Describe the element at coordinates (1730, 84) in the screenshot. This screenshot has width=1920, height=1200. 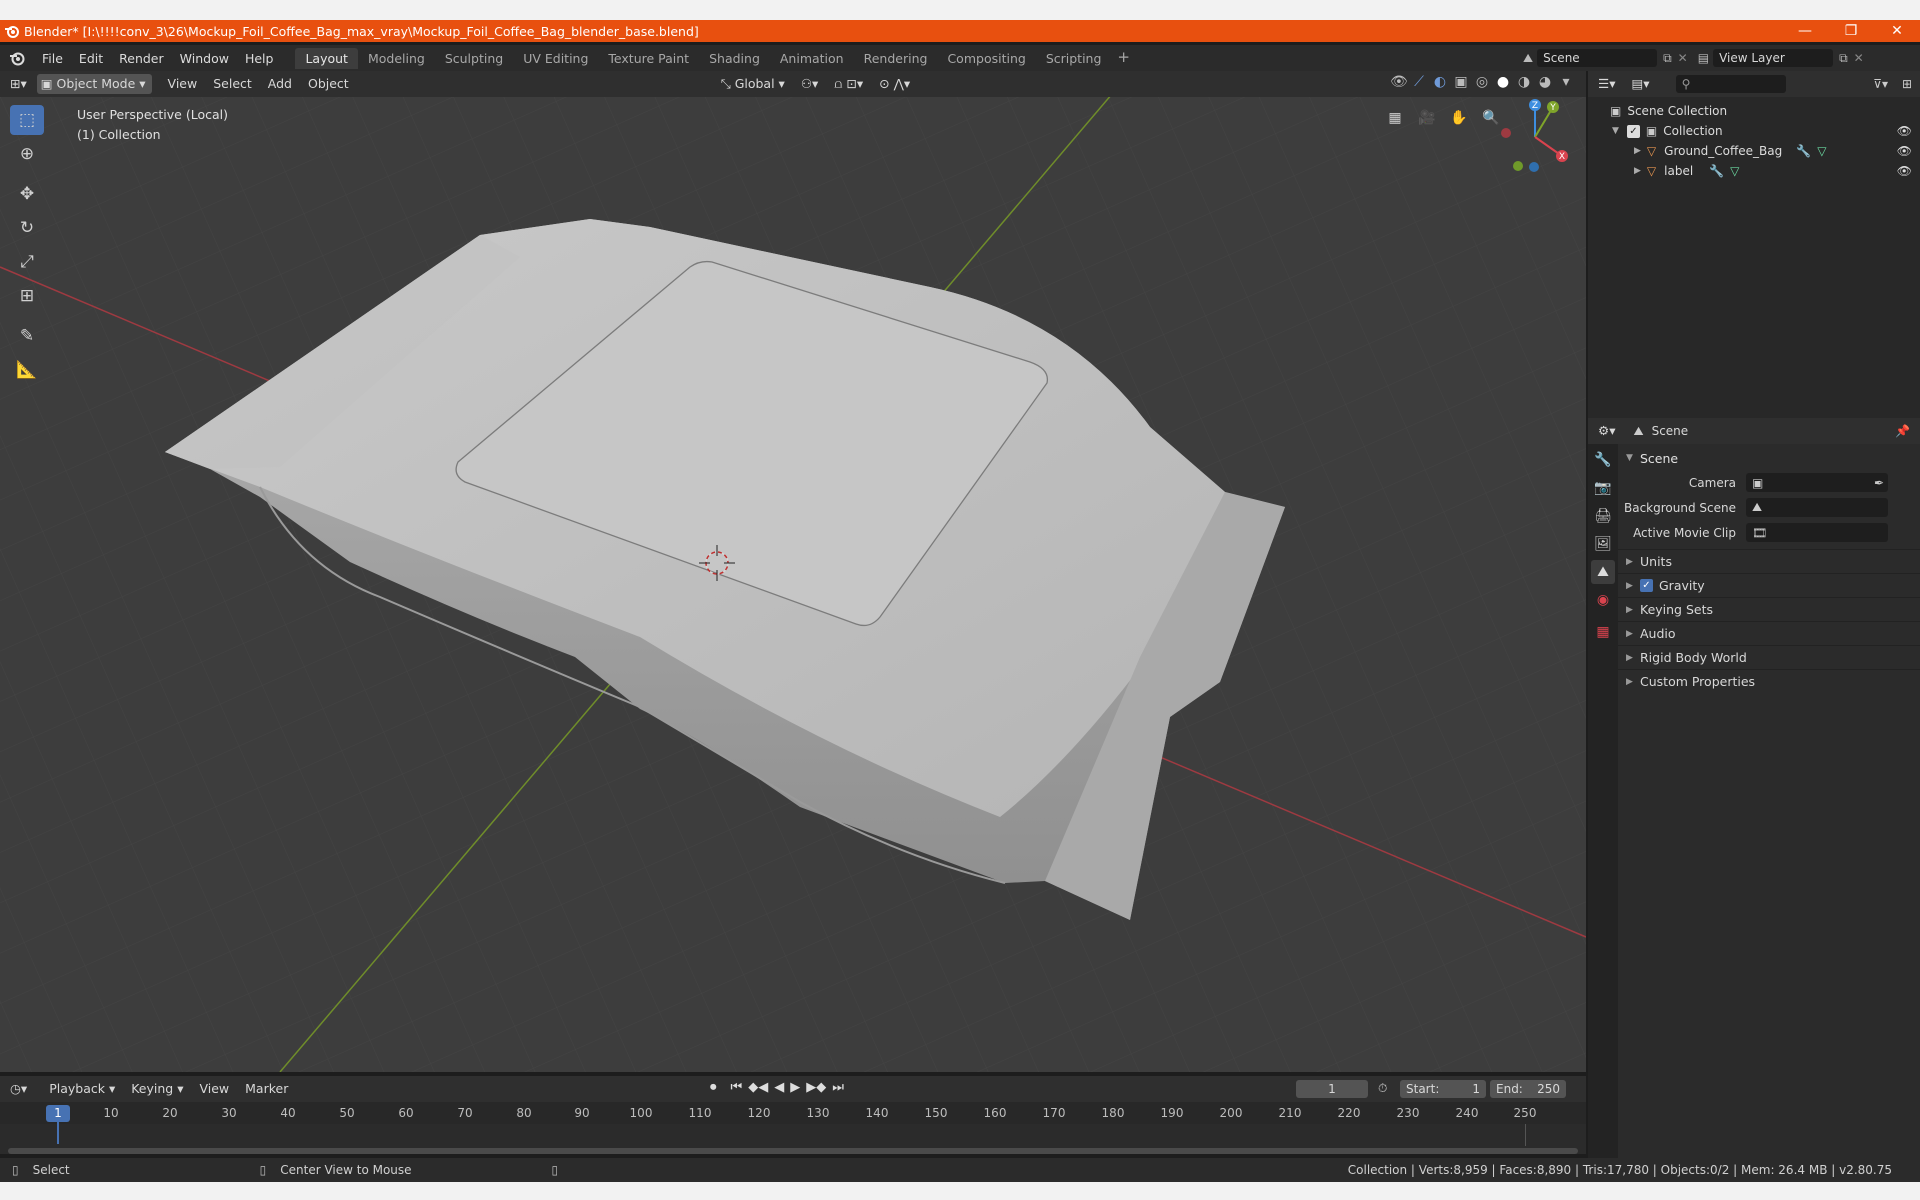
I see `outliner-search-field: ⚲` at that location.